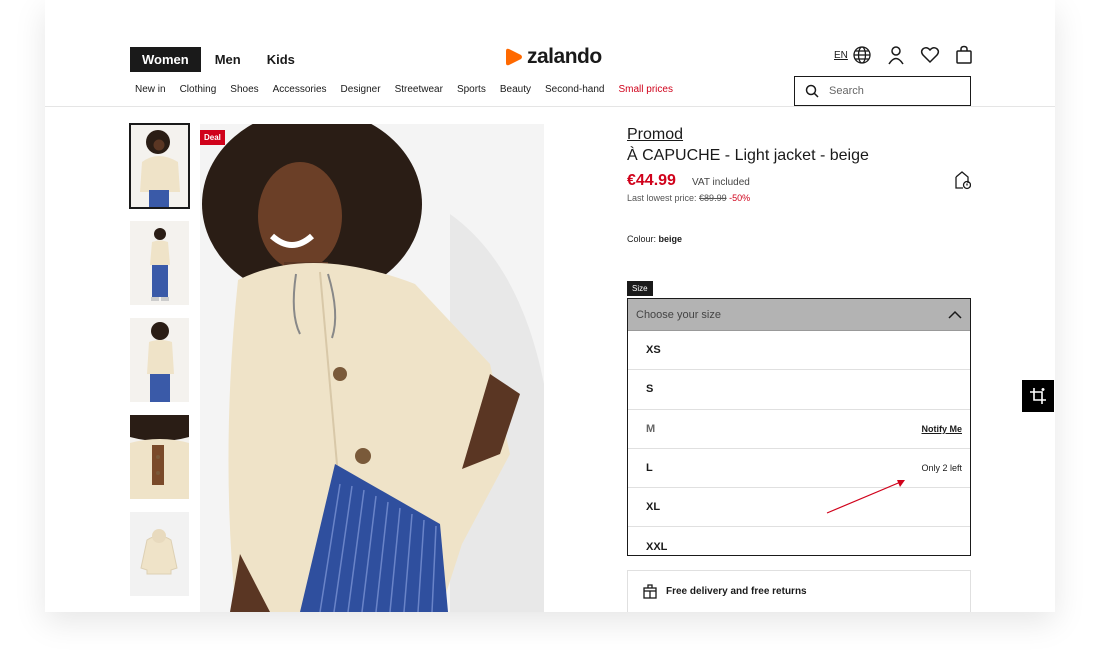 The image size is (1100, 658). What do you see at coordinates (645, 89) in the screenshot?
I see `nav-small-prices: Small prices` at bounding box center [645, 89].